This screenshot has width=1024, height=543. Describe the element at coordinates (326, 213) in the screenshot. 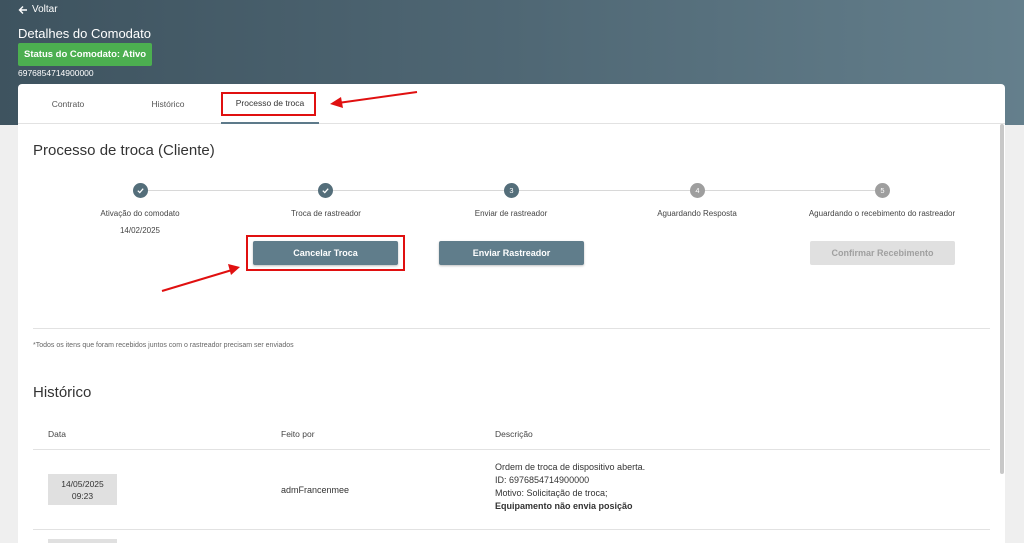

I see `step-2-label: Troca de rastreador` at that location.